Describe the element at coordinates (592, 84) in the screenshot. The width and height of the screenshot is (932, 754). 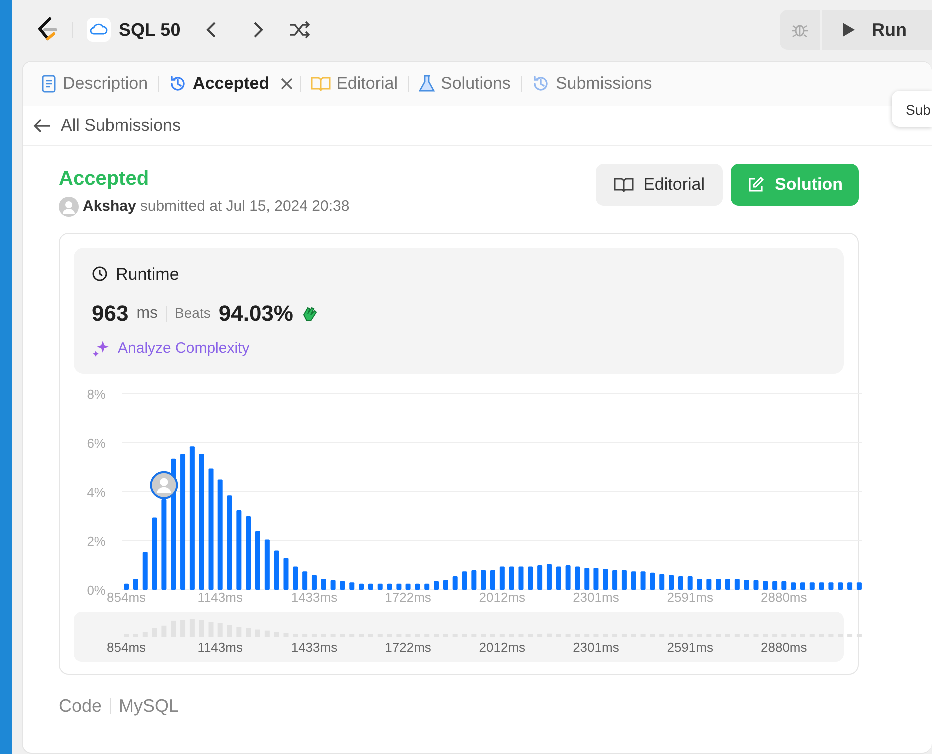
I see `tab: Submissions` at that location.